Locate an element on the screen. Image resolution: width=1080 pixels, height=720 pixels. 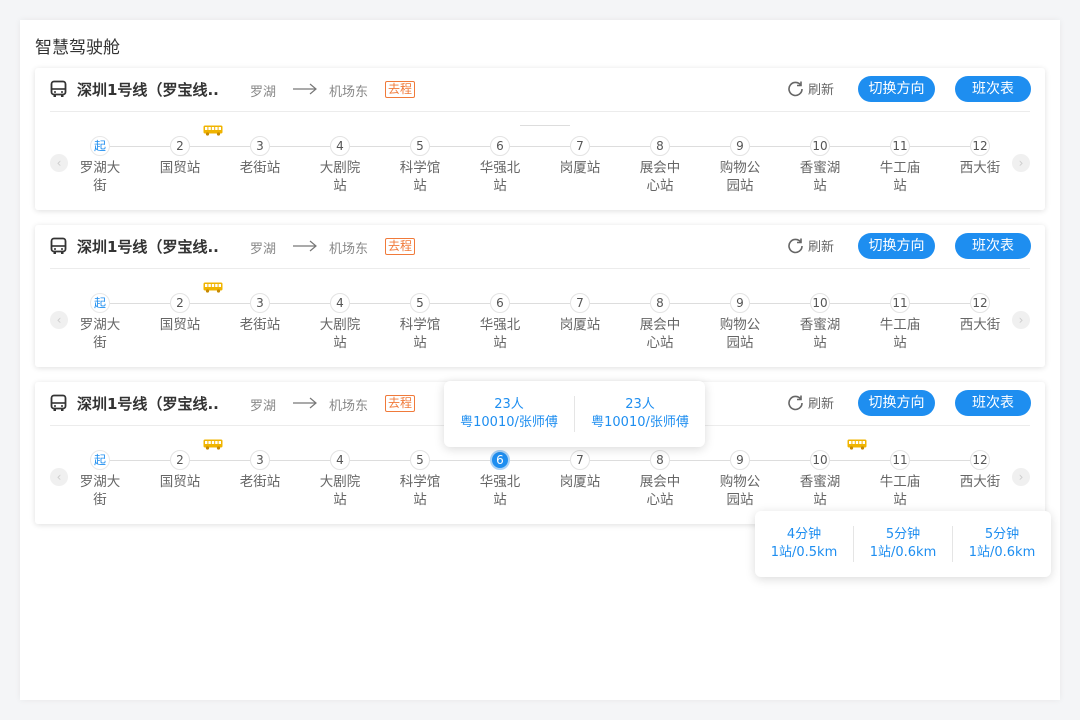
refresh-icon is located at coordinates (795, 403).